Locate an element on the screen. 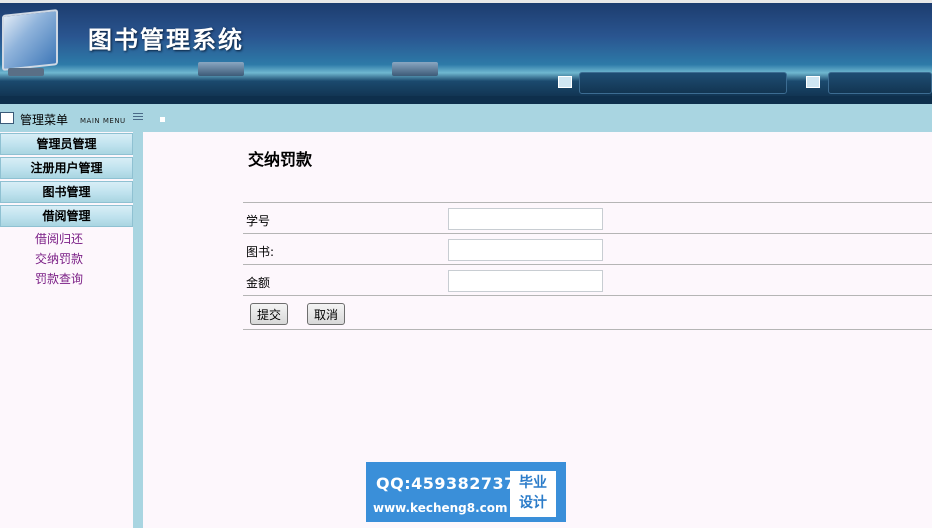 Image resolution: width=932 pixels, height=528 pixels. form-row-book: 图书: is located at coordinates (587, 248).